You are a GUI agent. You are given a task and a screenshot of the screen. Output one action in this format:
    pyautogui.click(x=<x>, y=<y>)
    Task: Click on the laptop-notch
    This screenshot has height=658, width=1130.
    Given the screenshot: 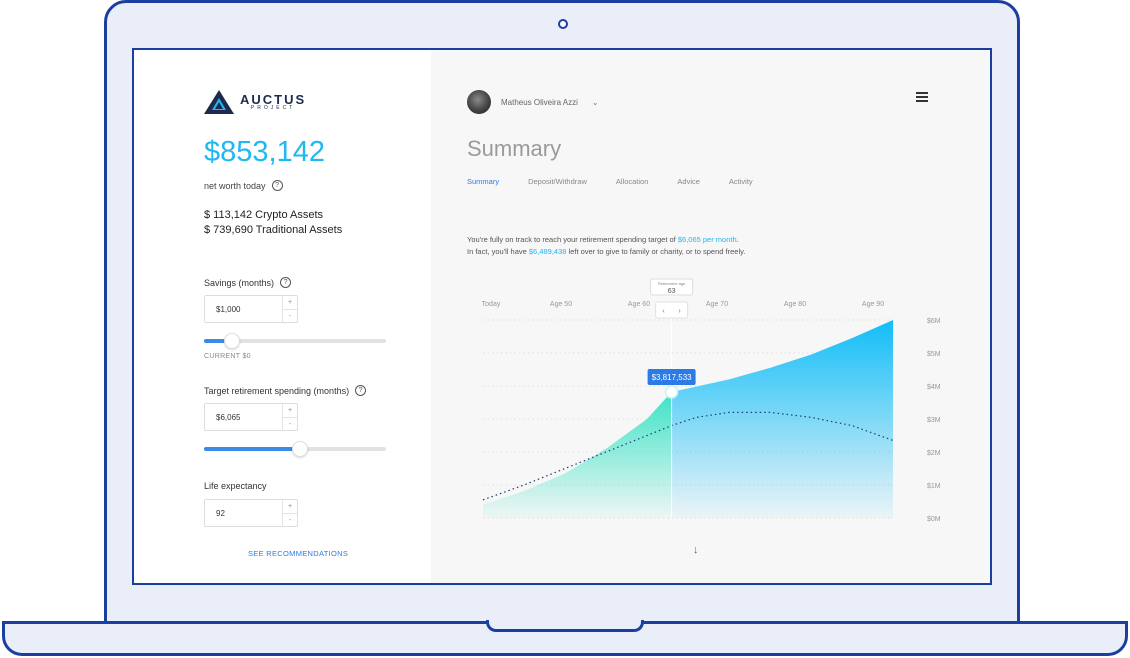 What is the action you would take?
    pyautogui.click(x=565, y=626)
    